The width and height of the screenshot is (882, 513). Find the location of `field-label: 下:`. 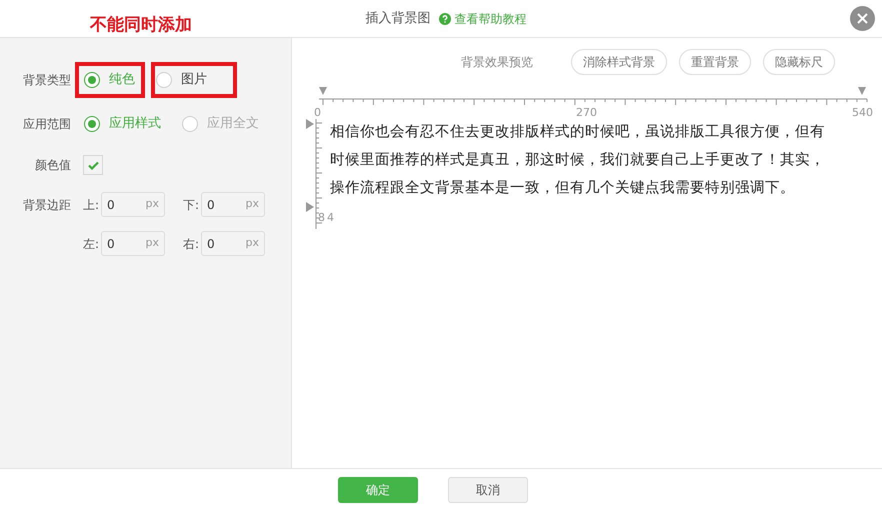

field-label: 下: is located at coordinates (190, 205).